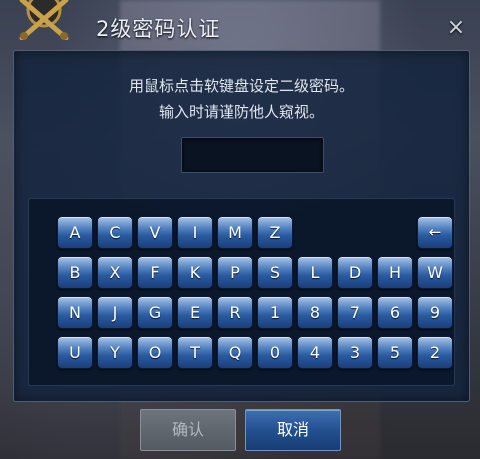  Describe the element at coordinates (435, 352) in the screenshot. I see `key-2: 2` at that location.